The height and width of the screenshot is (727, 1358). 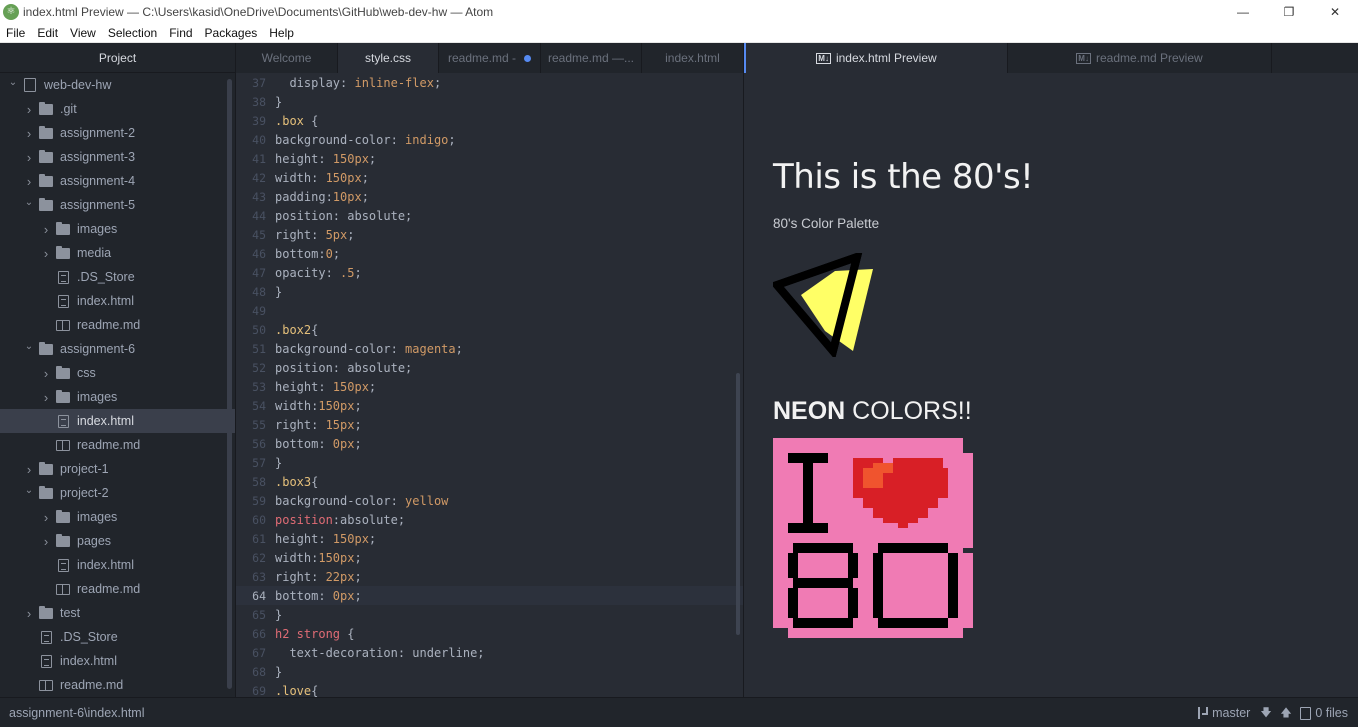 I want to click on code-line: 53 height: 150px;, so click(x=490, y=386).